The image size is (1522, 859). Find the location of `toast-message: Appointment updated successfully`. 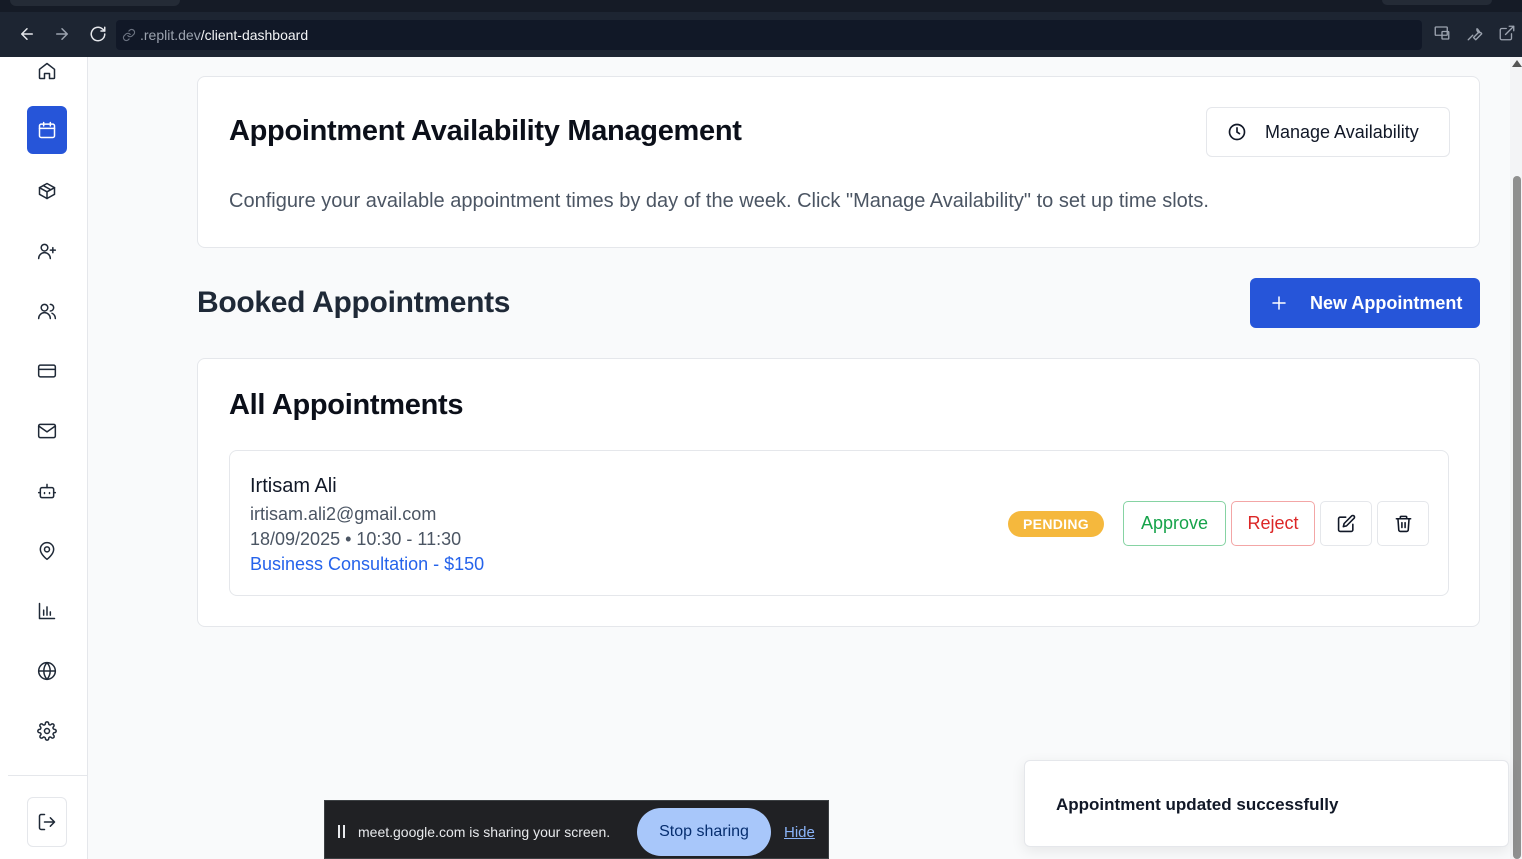

toast-message: Appointment updated successfully is located at coordinates (1197, 804).